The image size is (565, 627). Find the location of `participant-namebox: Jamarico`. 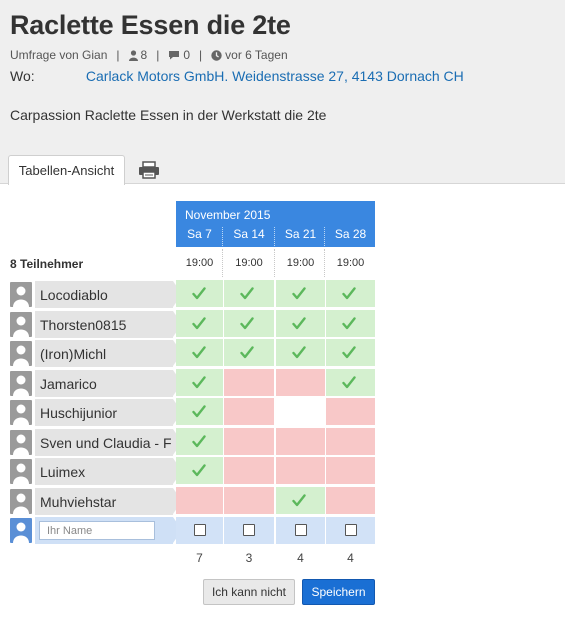

participant-namebox: Jamarico is located at coordinates (104, 383).